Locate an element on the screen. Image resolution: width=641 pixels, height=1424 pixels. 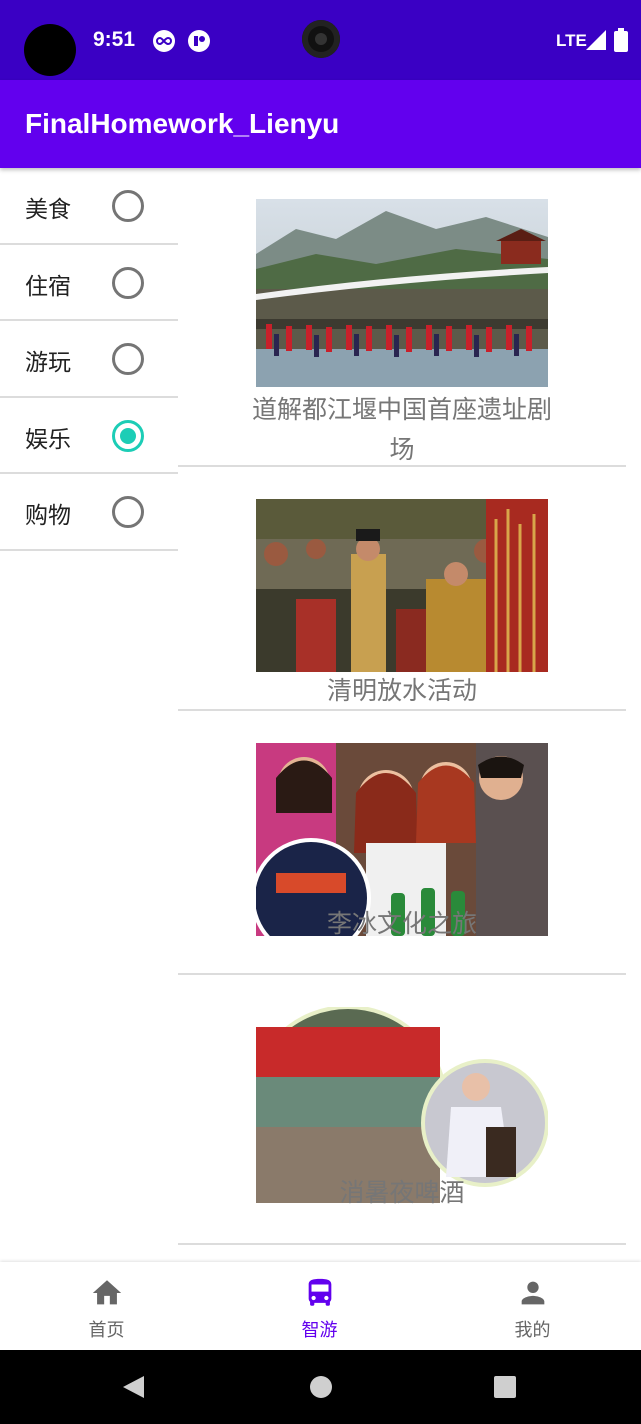
list-item: 道解都江堰中国首座遗址剧场 is located at coordinates (402, 317).